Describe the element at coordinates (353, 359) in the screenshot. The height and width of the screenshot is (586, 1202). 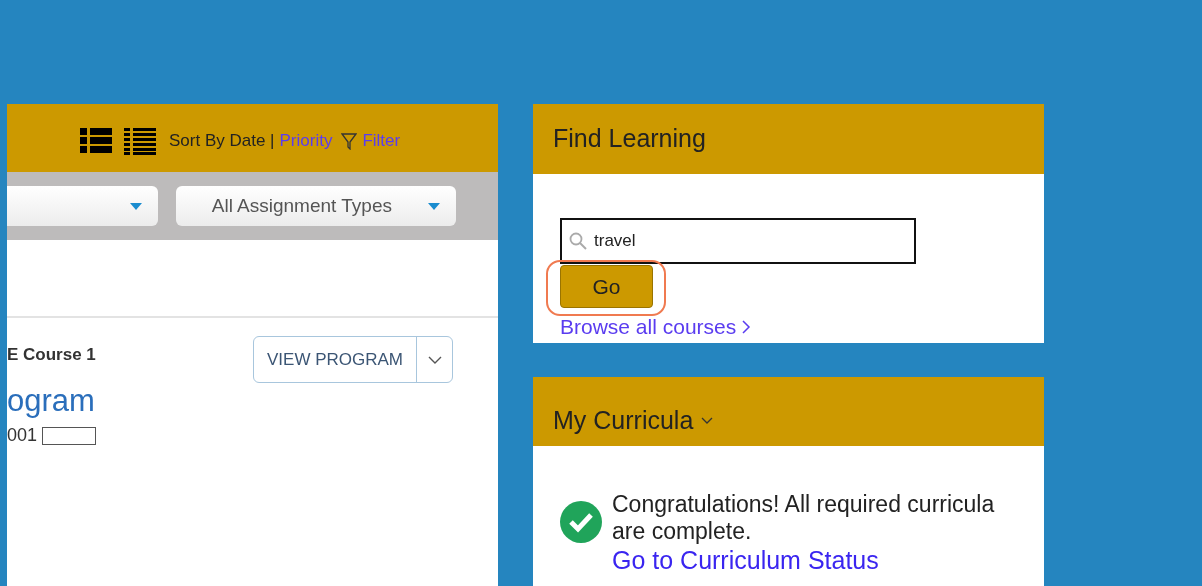
I see `view-program-button: VIEW PROGRAM` at that location.